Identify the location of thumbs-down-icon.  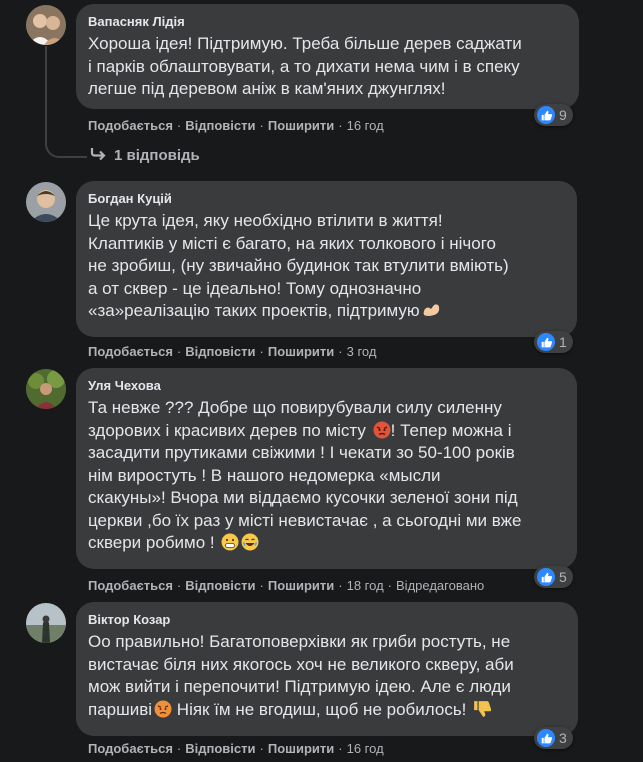
(482, 709).